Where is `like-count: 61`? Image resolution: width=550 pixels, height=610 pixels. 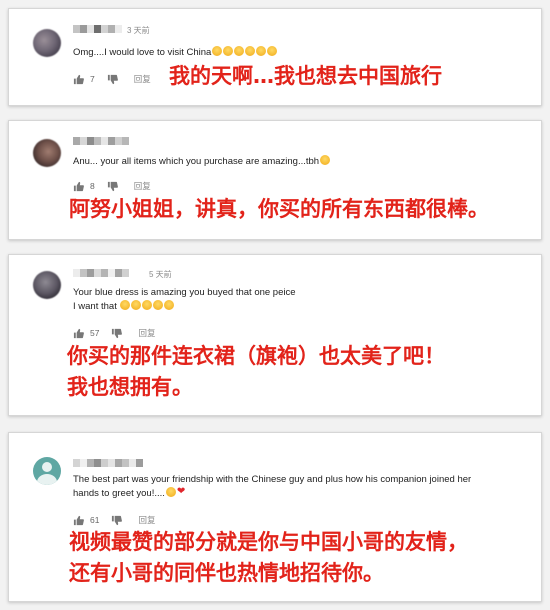 like-count: 61 is located at coordinates (95, 520).